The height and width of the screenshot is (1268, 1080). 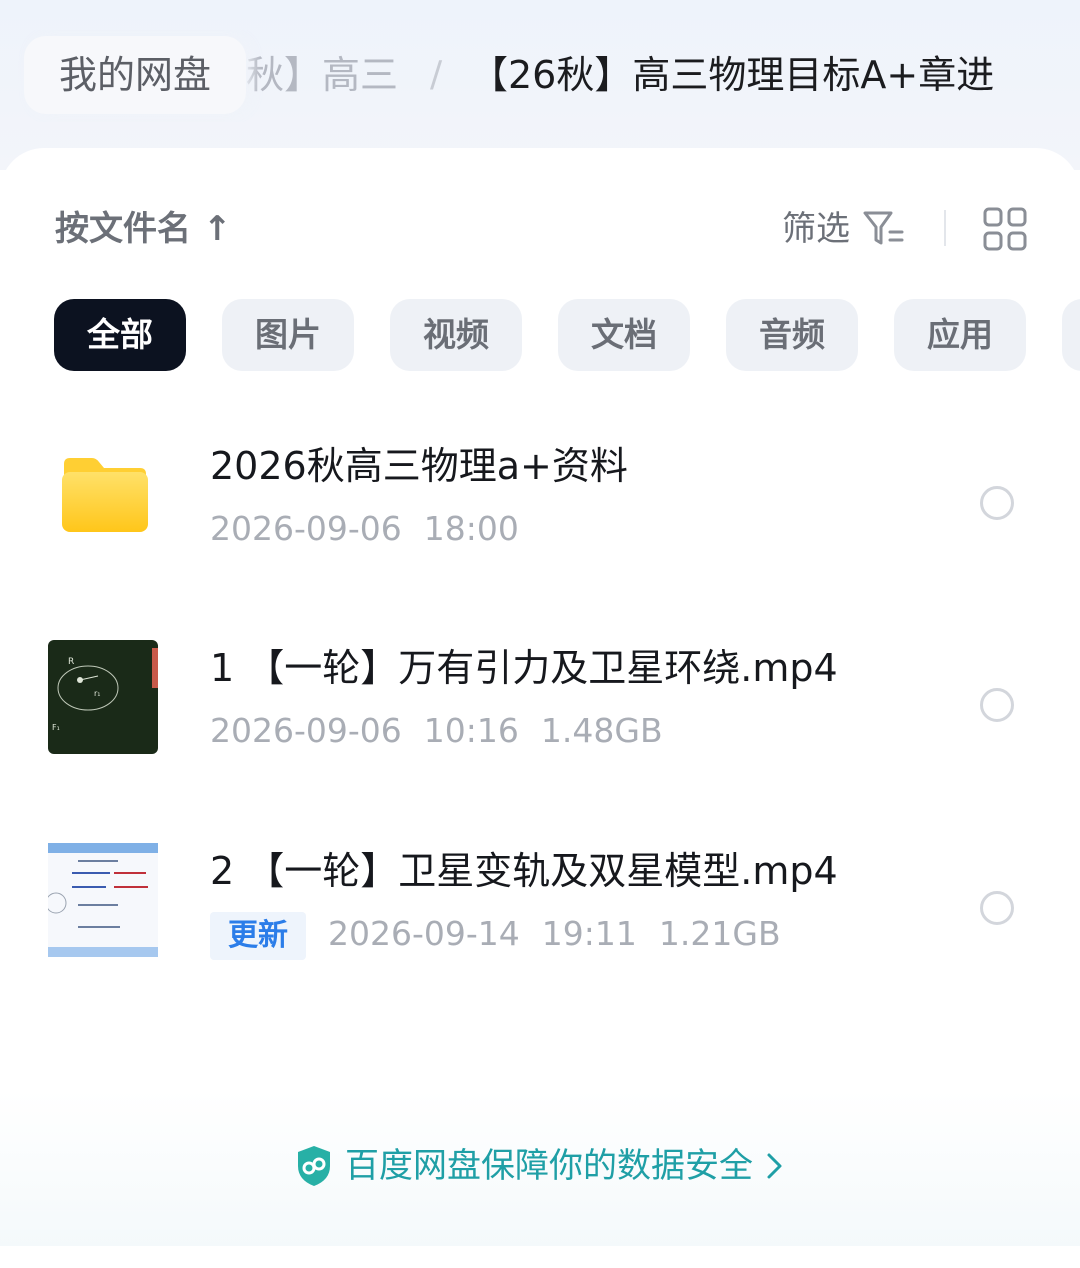 I want to click on video-thumbnail: R r₁ F₁, so click(x=103, y=697).